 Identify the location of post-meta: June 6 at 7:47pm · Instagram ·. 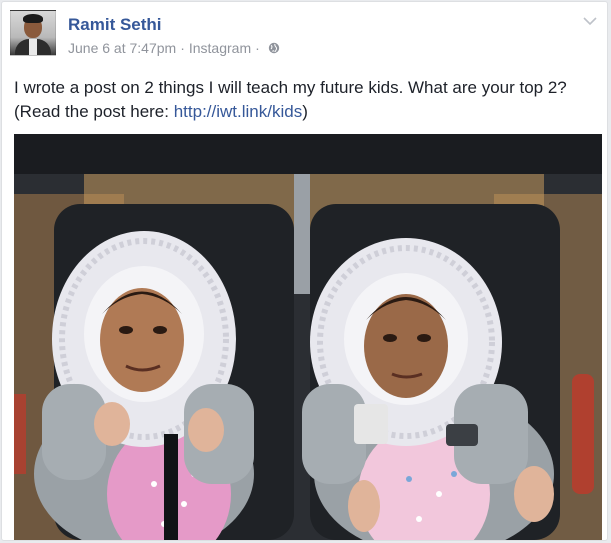
(174, 48).